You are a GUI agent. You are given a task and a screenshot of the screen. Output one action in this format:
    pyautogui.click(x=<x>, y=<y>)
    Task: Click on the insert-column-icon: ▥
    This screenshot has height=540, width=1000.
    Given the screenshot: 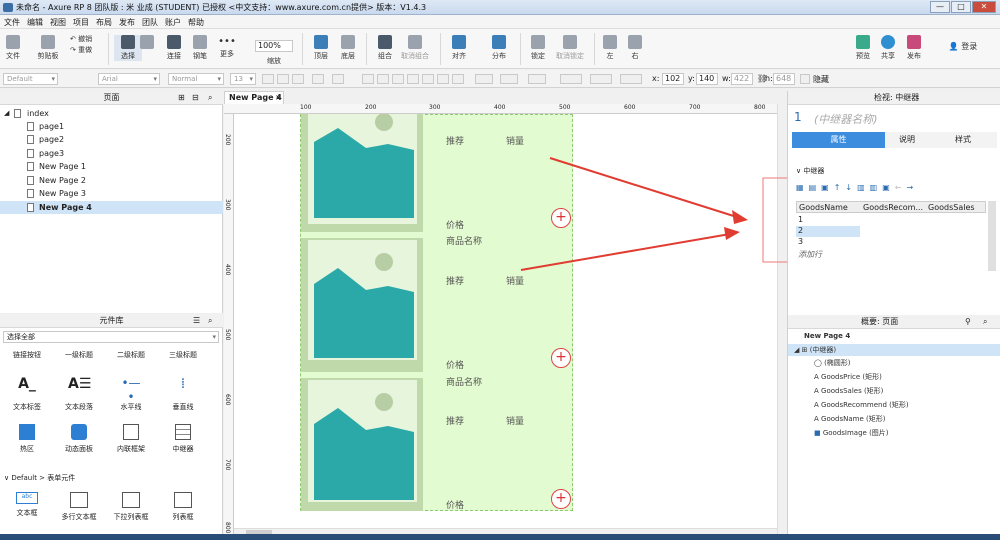 What is the action you would take?
    pyautogui.click(x=876, y=187)
    